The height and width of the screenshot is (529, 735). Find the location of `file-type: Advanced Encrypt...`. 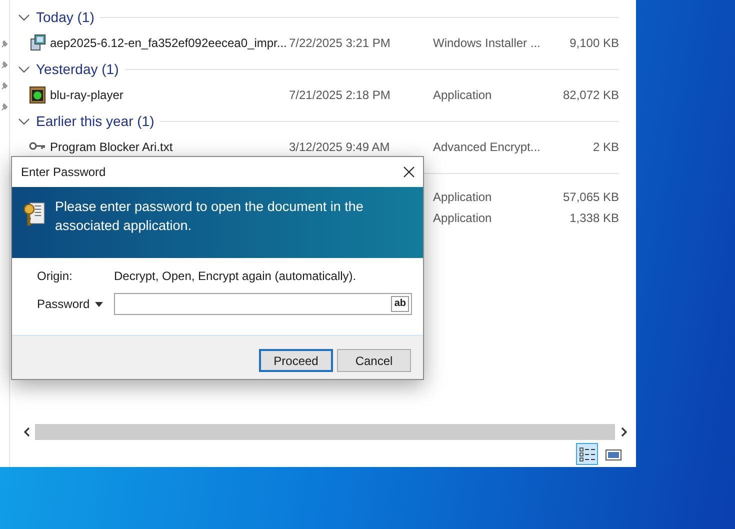

file-type: Advanced Encrypt... is located at coordinates (486, 147).